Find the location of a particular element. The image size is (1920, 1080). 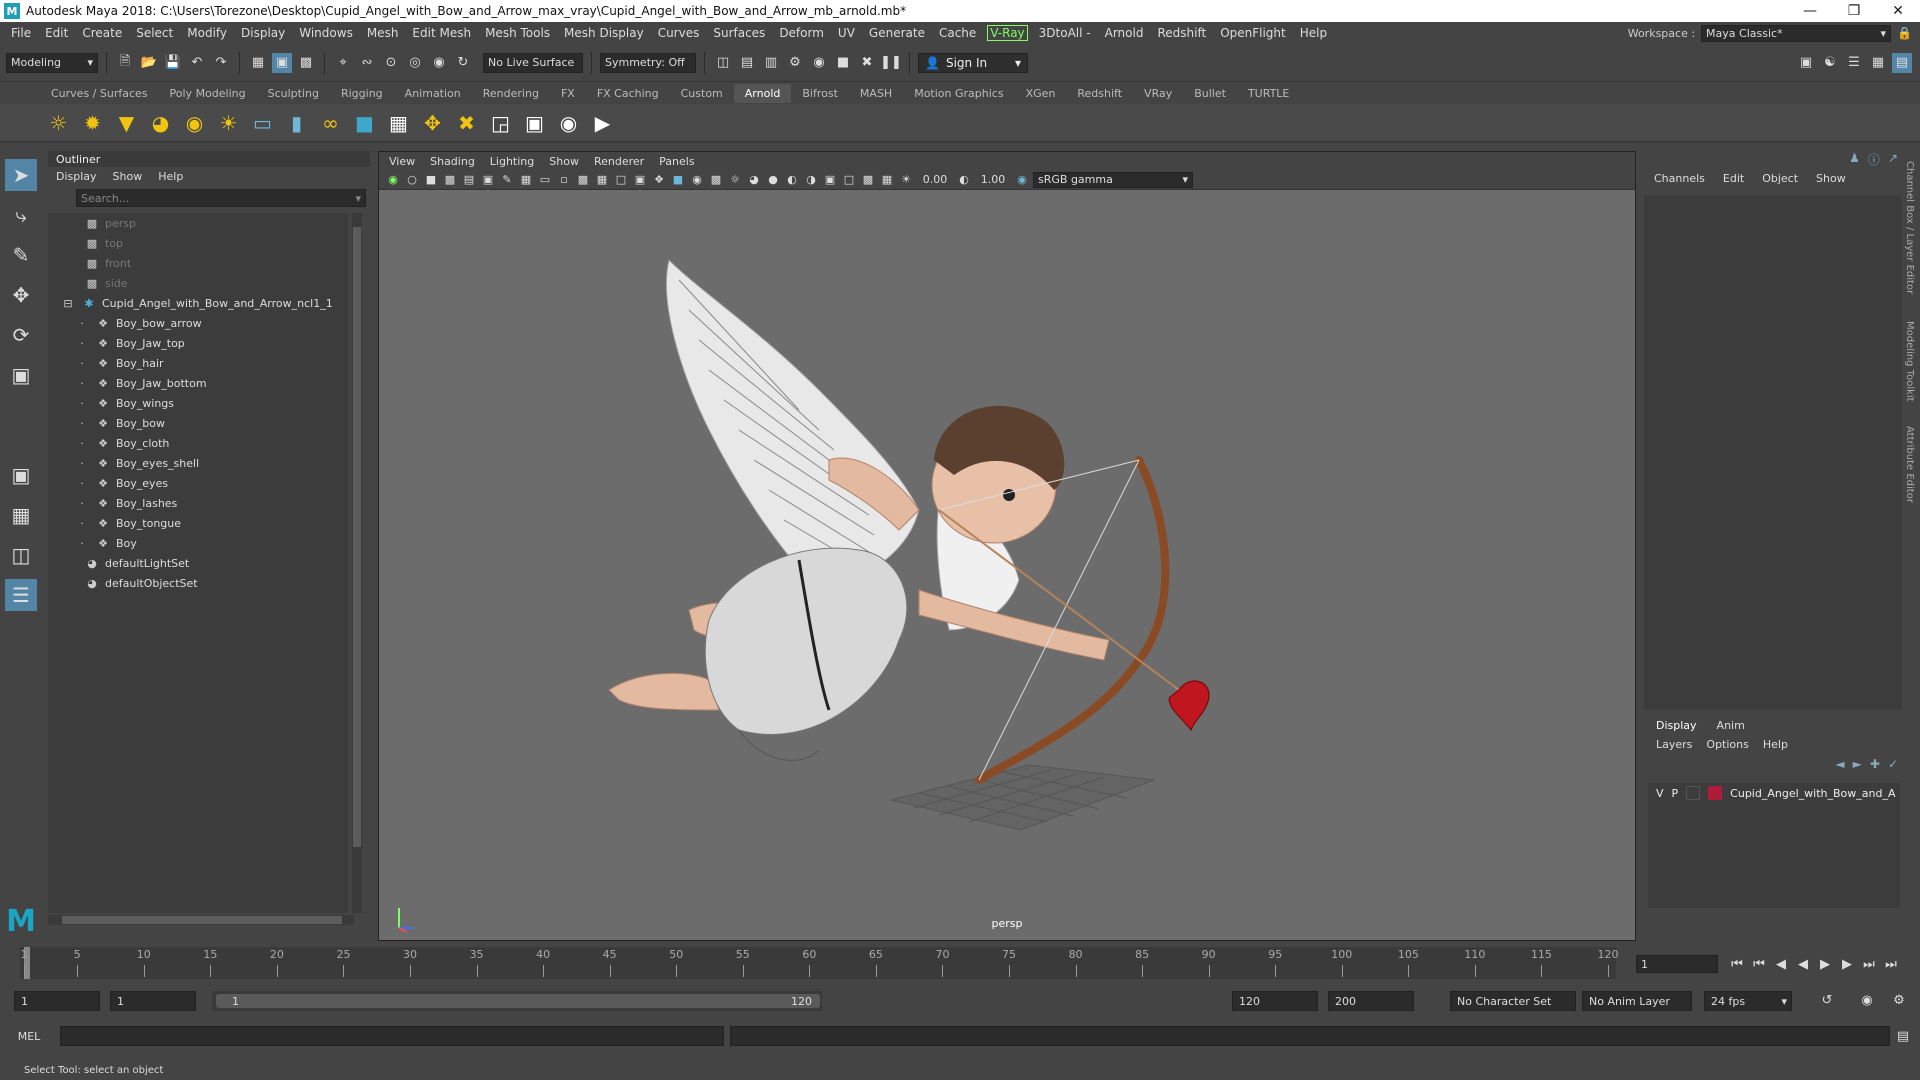

shelf-tab-mash: MASH is located at coordinates (876, 93).